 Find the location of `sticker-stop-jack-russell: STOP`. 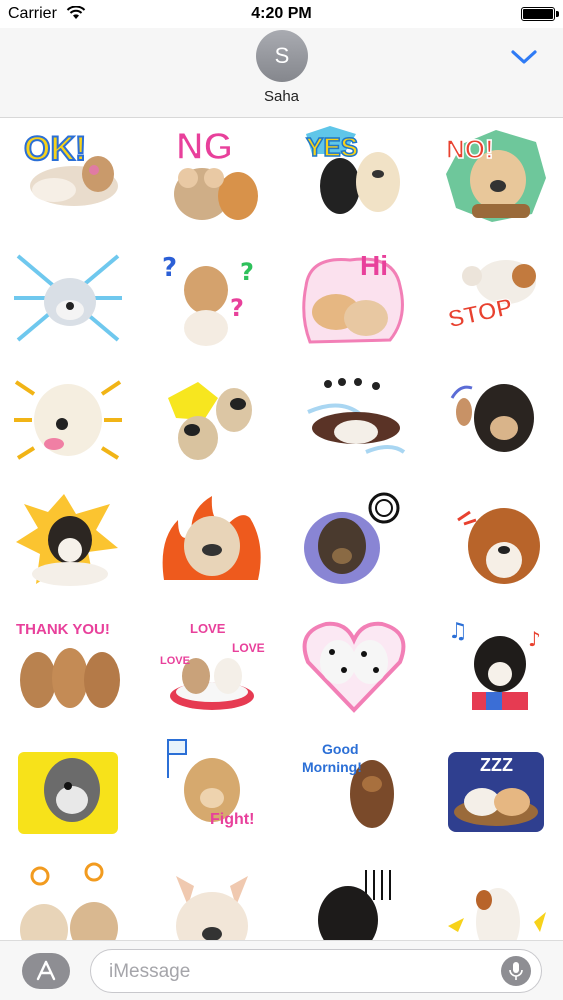

sticker-stop-jack-russell: STOP is located at coordinates (496, 299).